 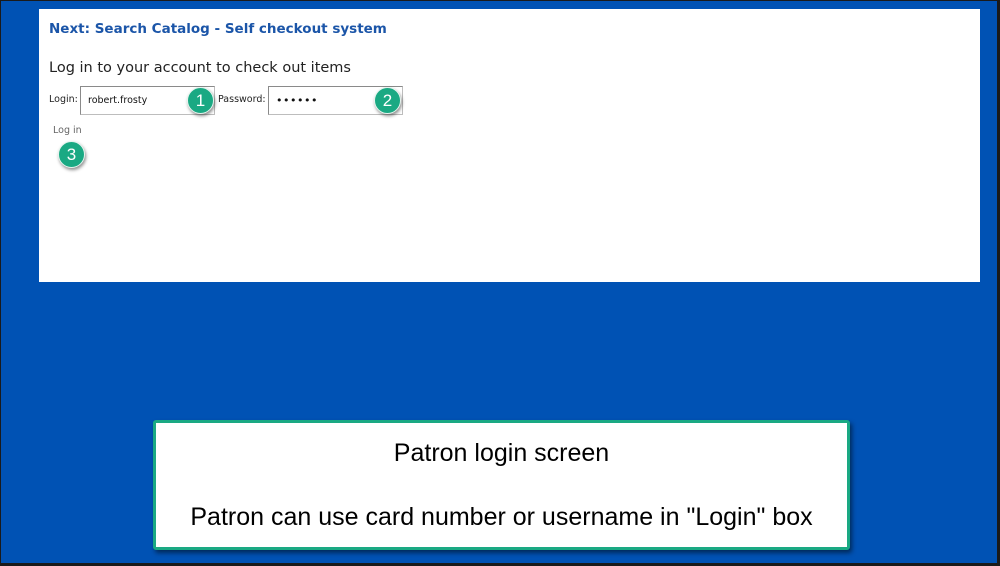 What do you see at coordinates (387, 100) in the screenshot?
I see `step-2-badge: 2` at bounding box center [387, 100].